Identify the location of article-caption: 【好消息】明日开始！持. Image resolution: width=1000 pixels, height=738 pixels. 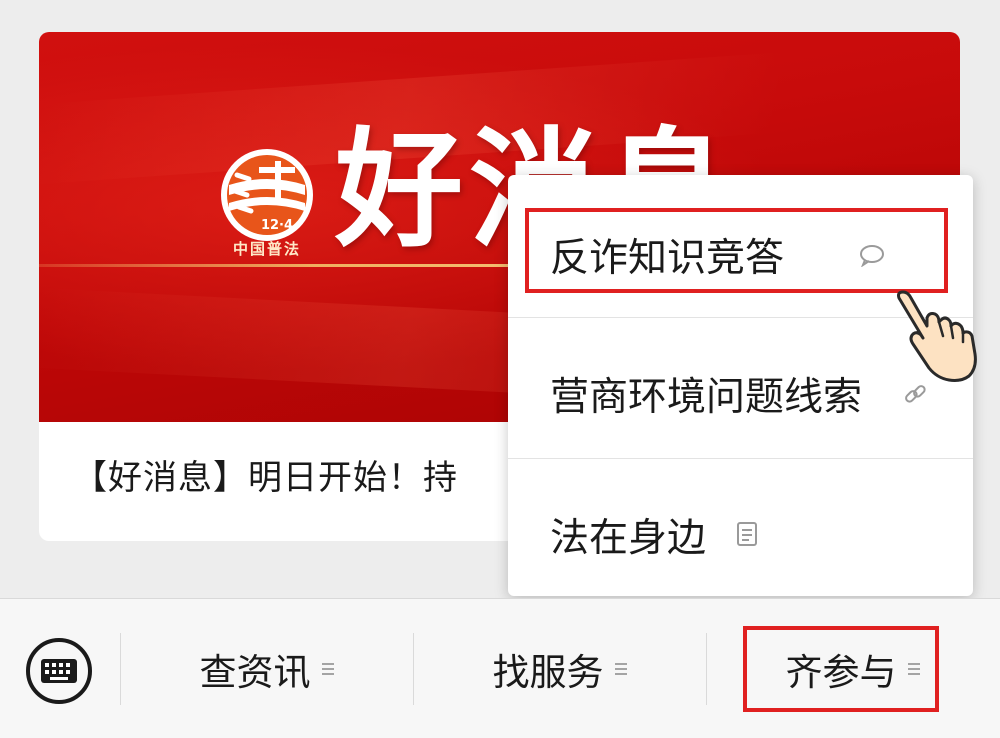
(265, 478).